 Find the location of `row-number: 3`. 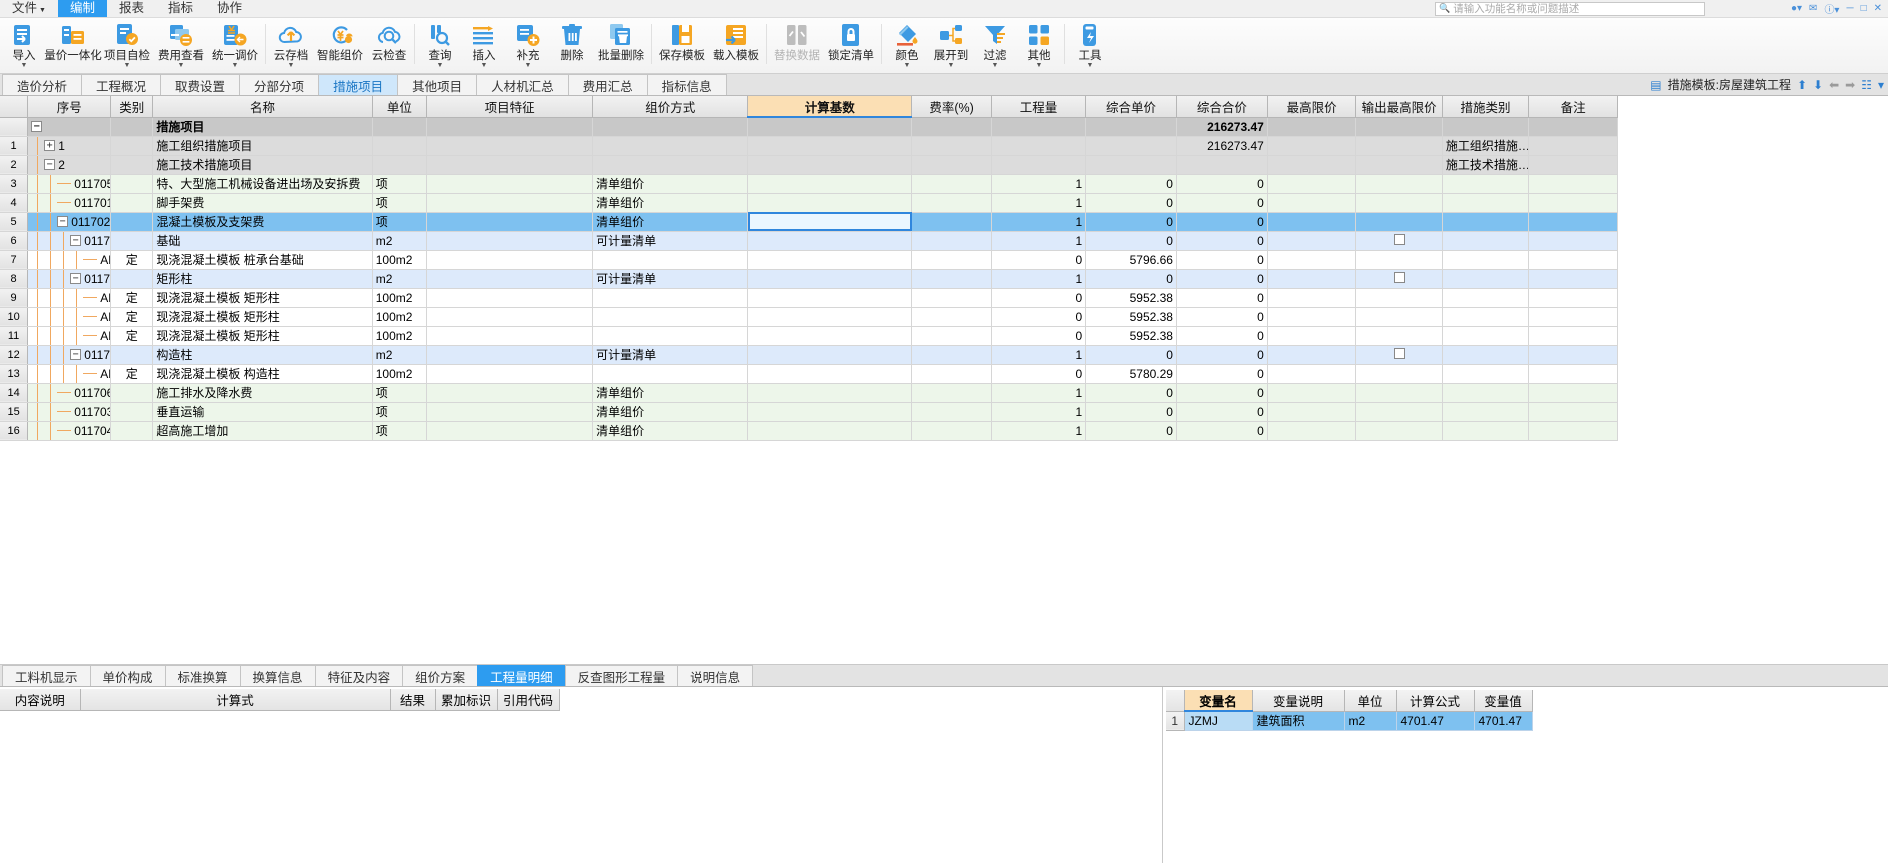

row-number: 3 is located at coordinates (14, 184).